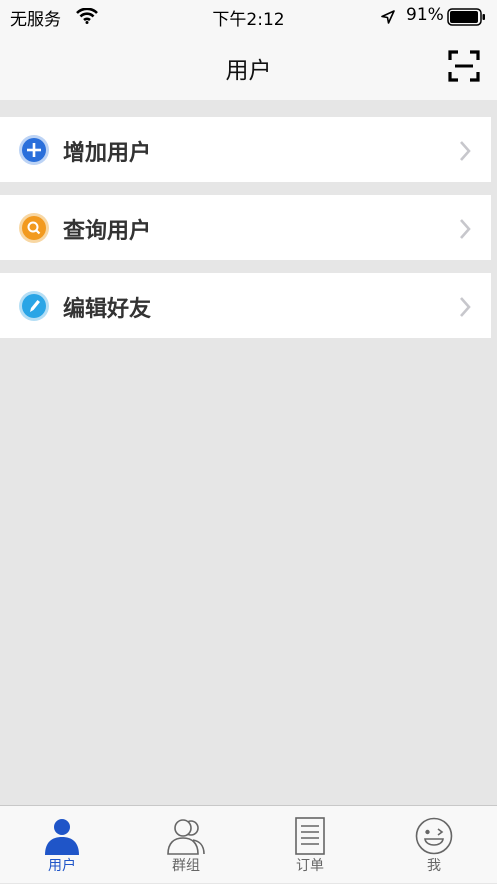  I want to click on group-icon, so click(186, 837).